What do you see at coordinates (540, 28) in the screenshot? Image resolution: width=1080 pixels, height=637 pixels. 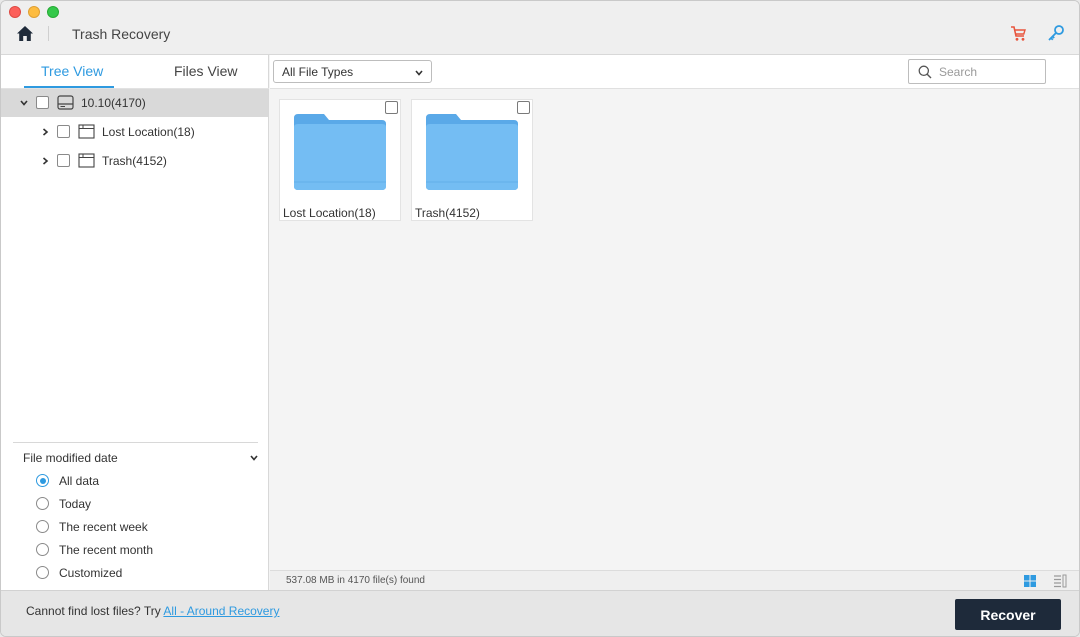 I see `title-bar: Trash Recovery` at bounding box center [540, 28].